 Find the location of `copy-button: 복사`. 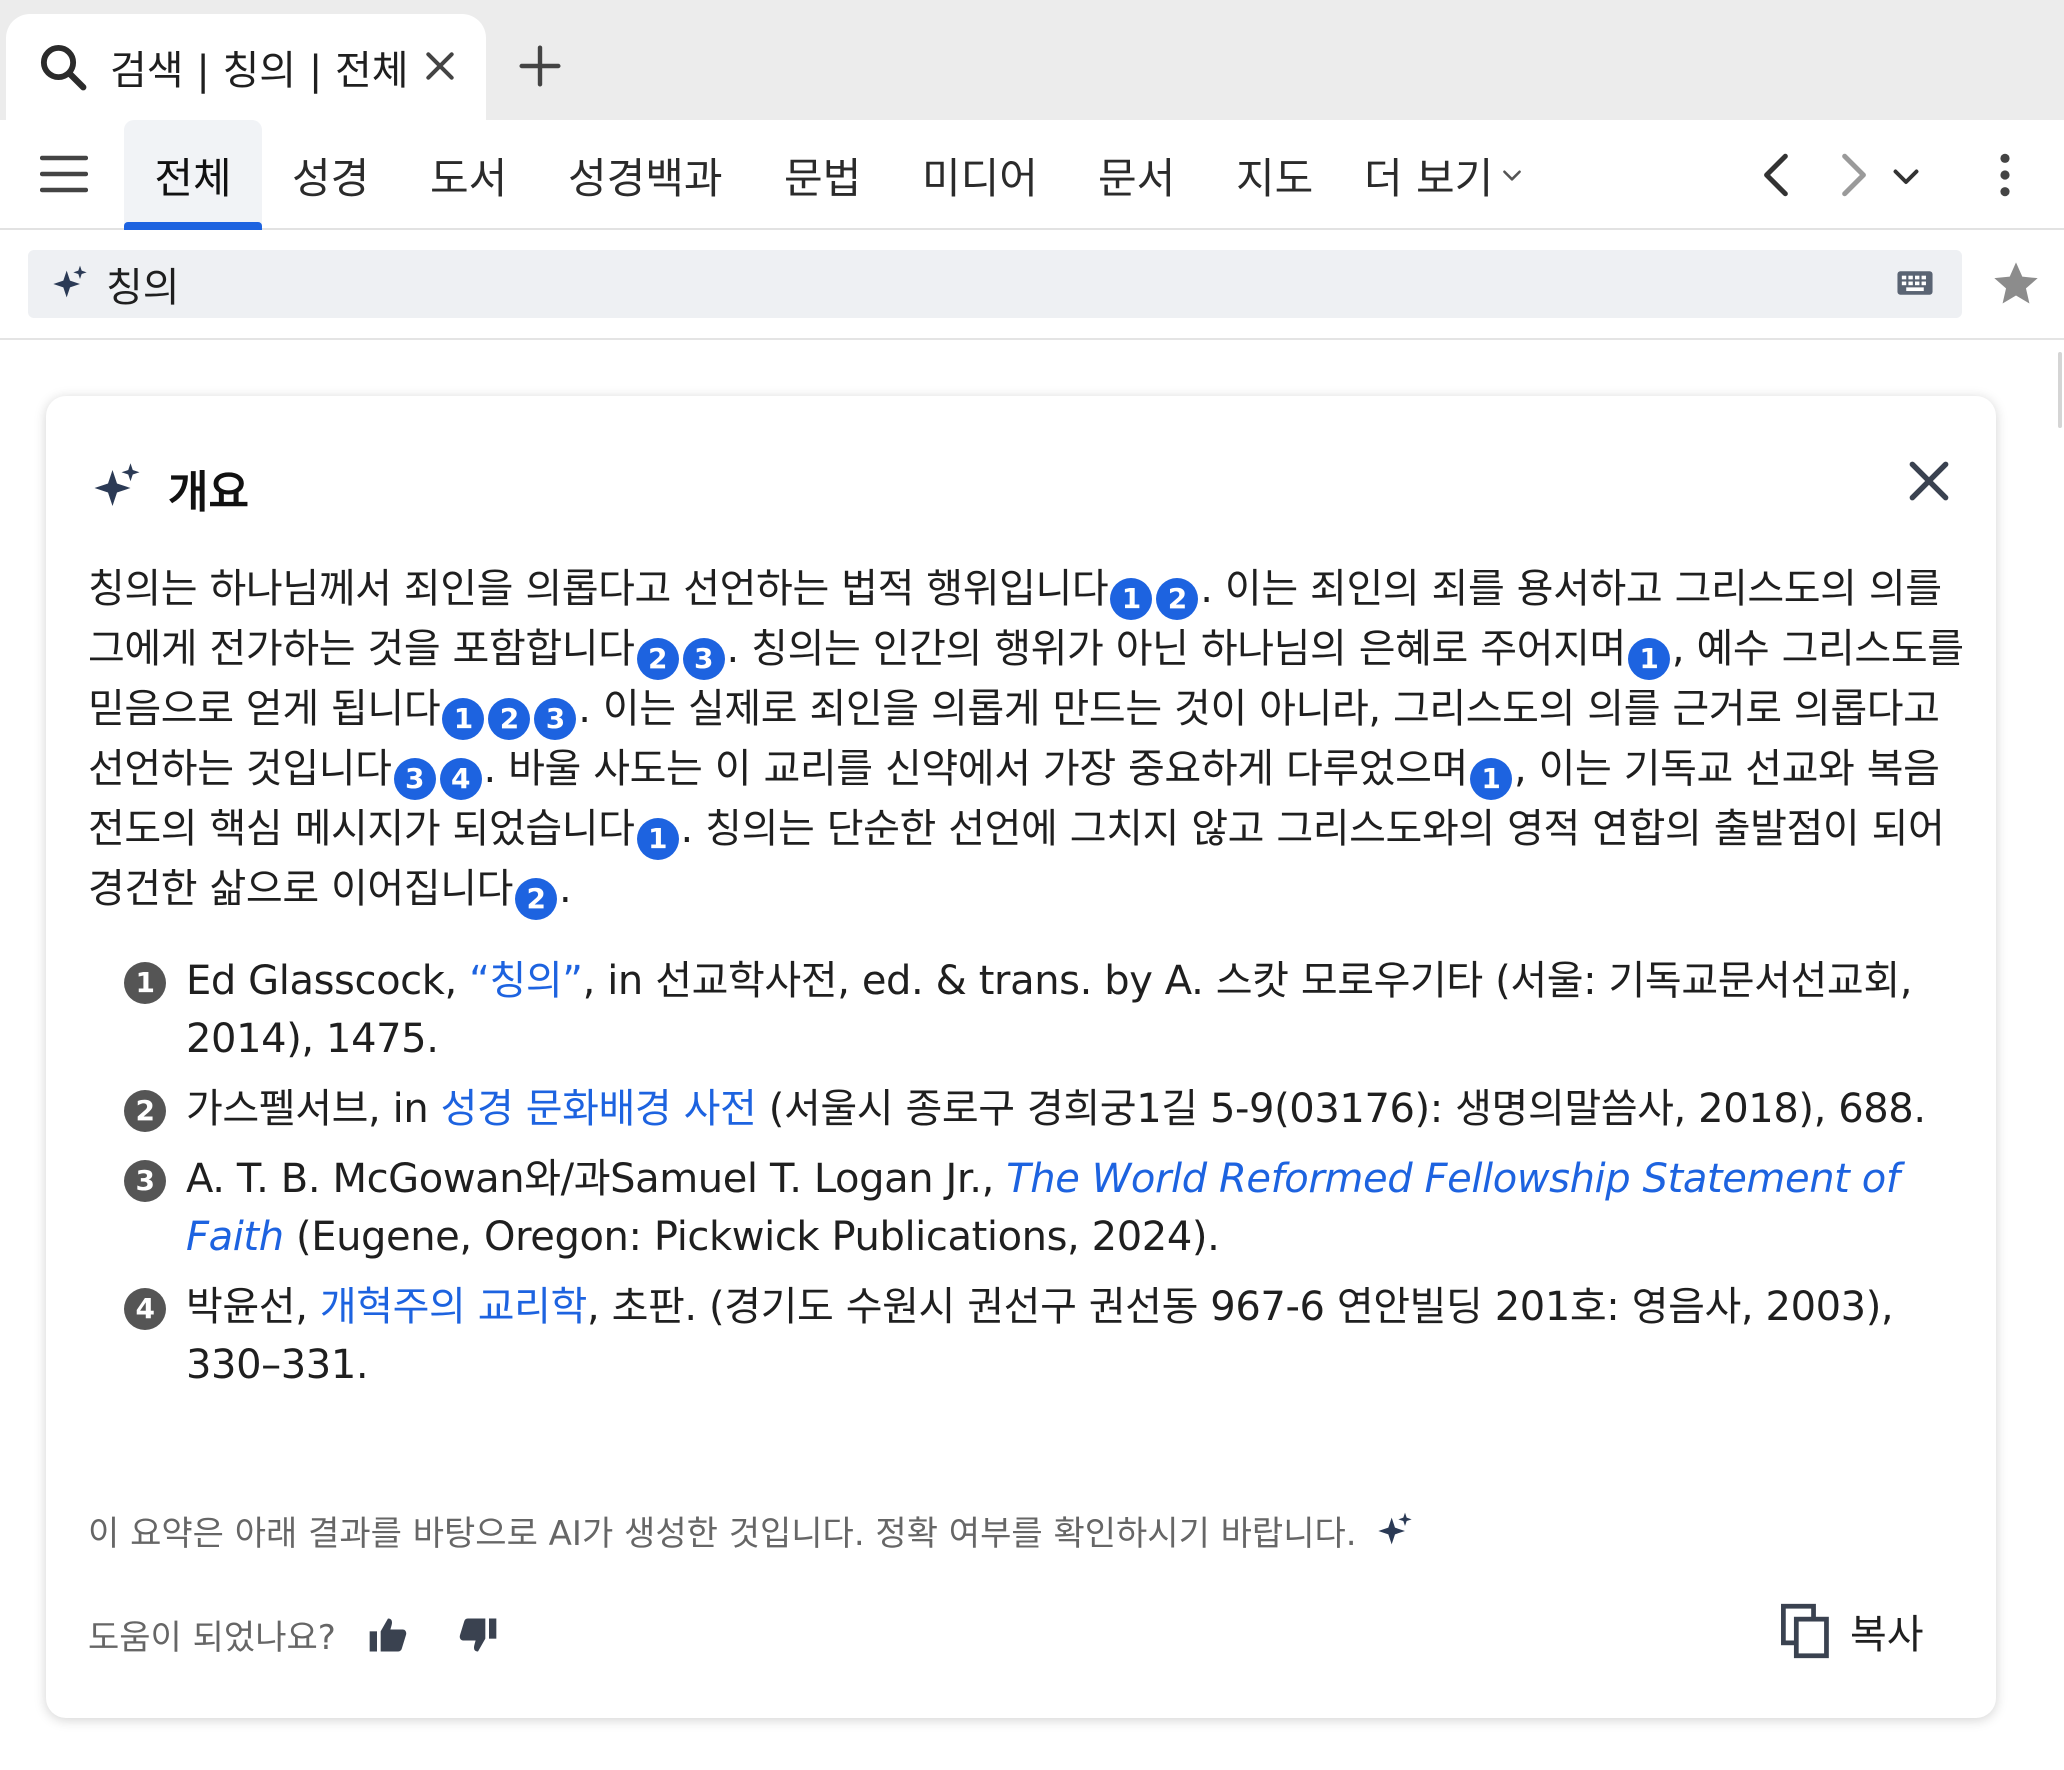

copy-button: 복사 is located at coordinates (1852, 1631).